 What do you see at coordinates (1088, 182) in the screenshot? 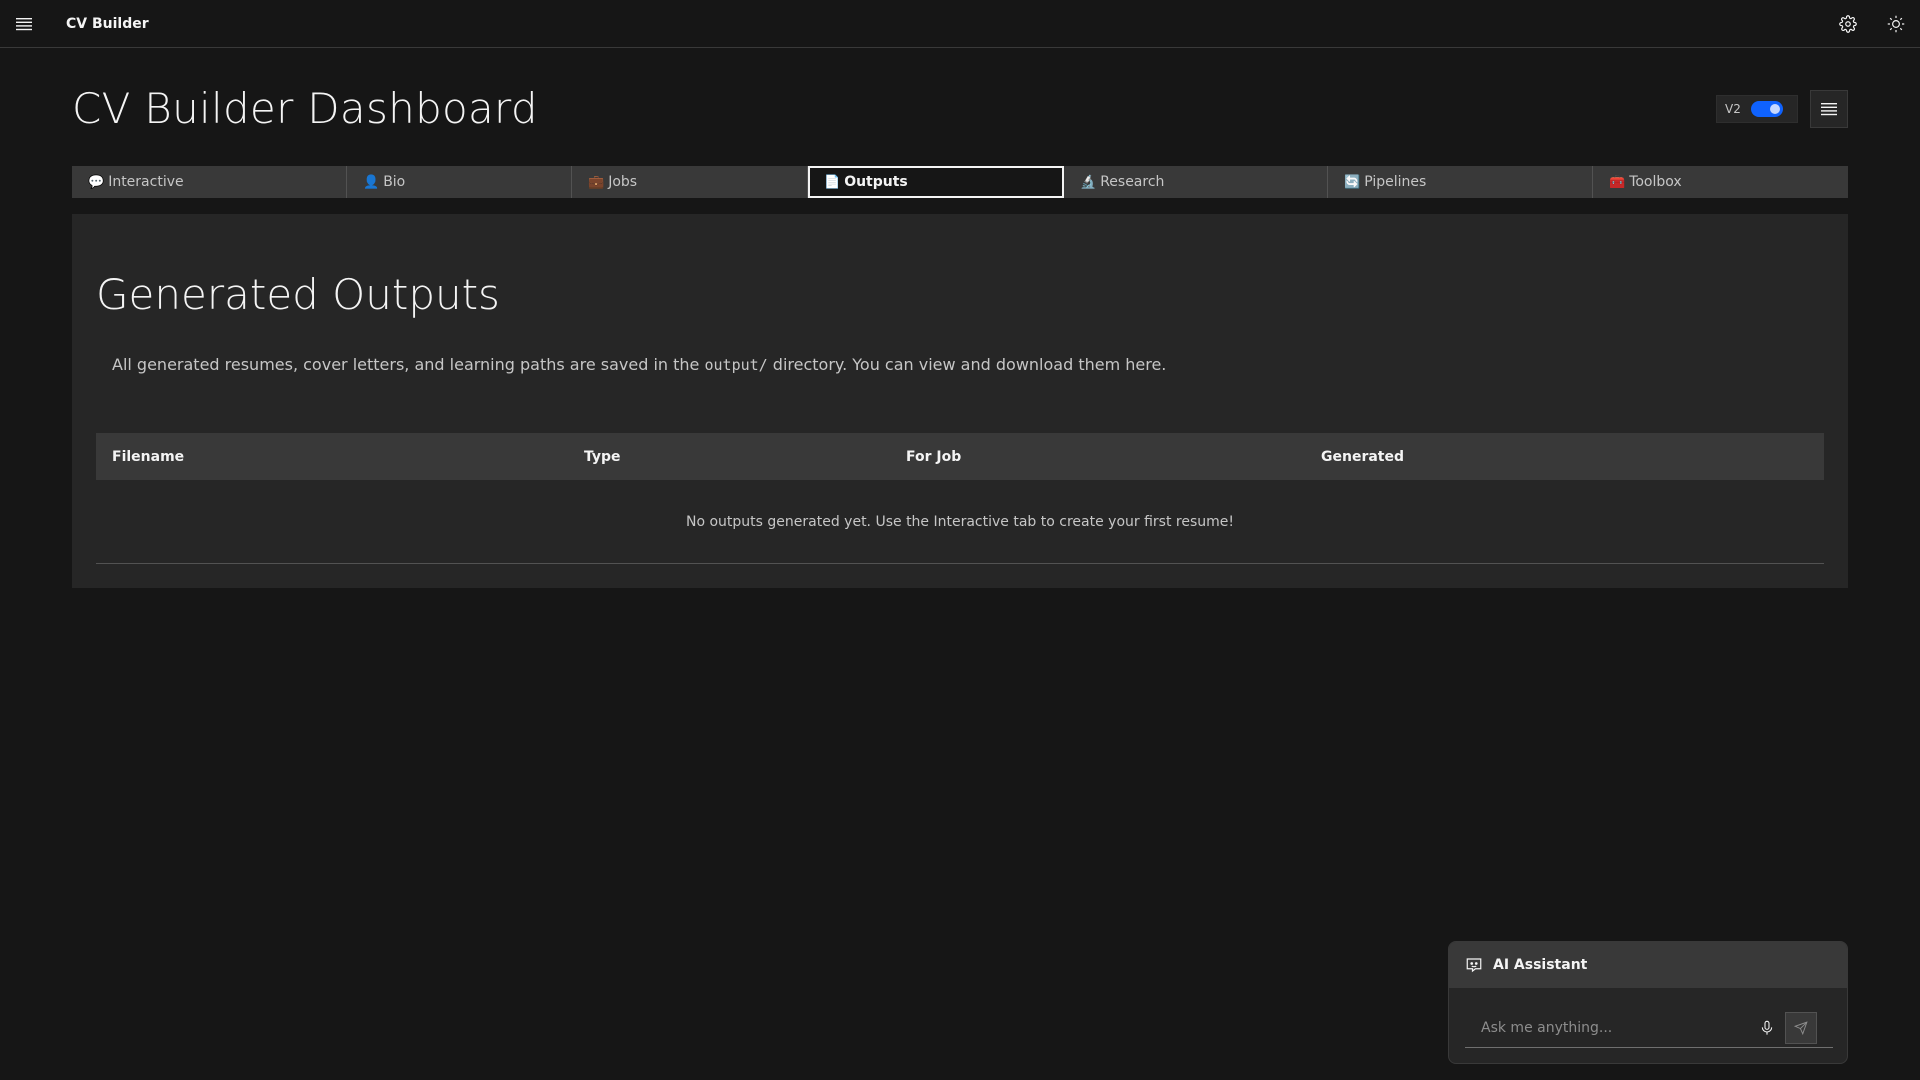
I see `microscope-icon: 🔬` at bounding box center [1088, 182].